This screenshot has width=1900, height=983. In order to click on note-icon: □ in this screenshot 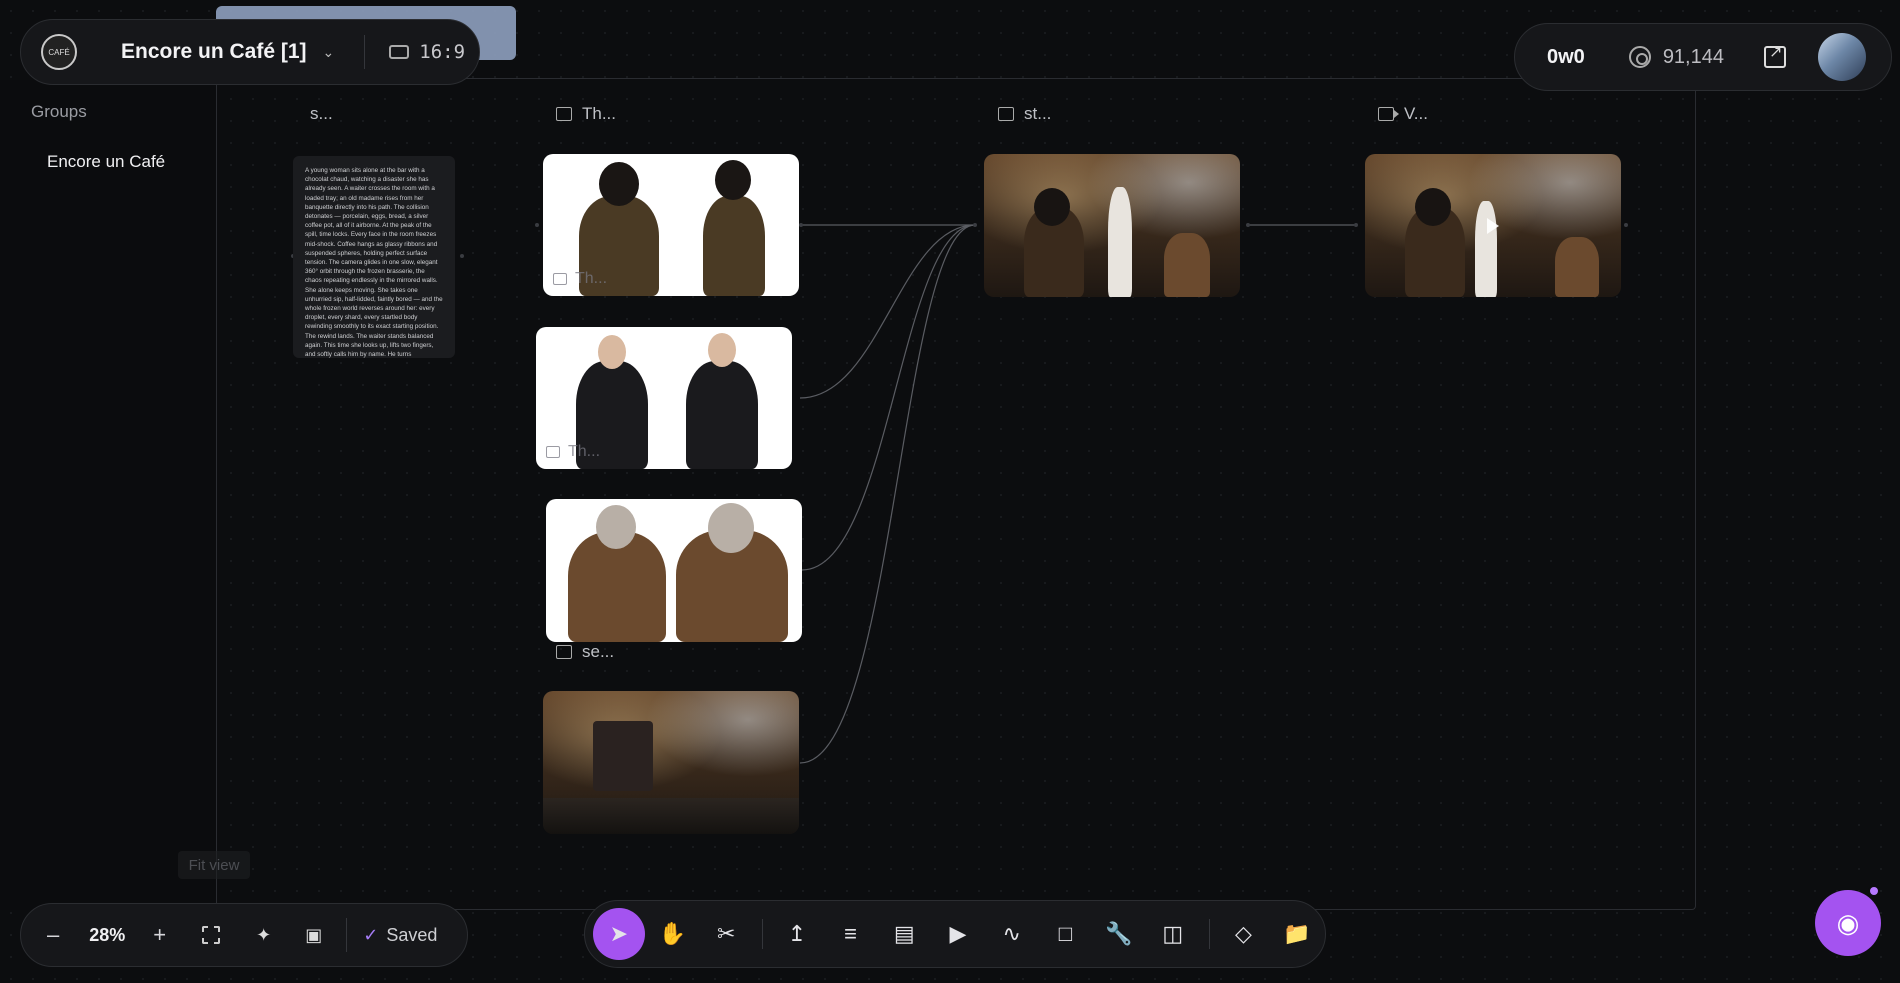, I will do `click(1065, 933)`.